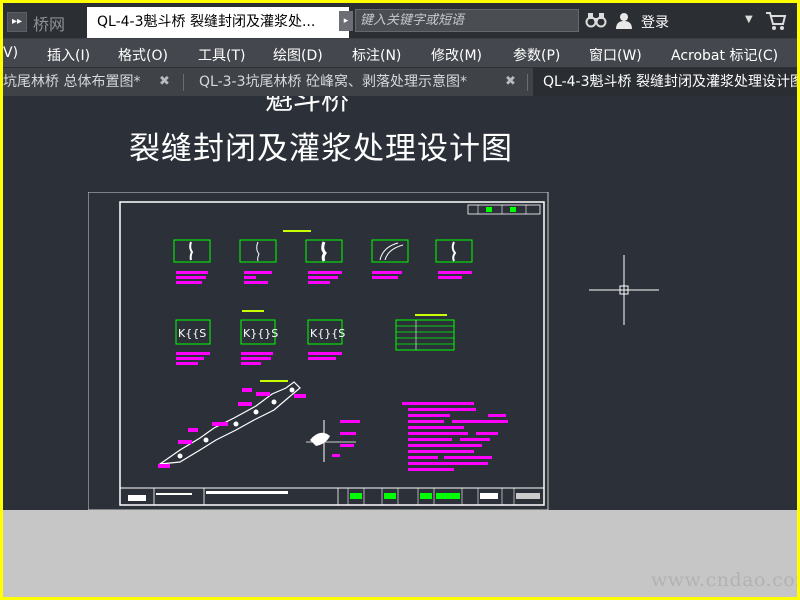  Describe the element at coordinates (349, 82) in the screenshot. I see `tab-honeycomb-diagram: QL-3-3坑尾林桥 砼峰窝、剥落处理示意图*` at that location.